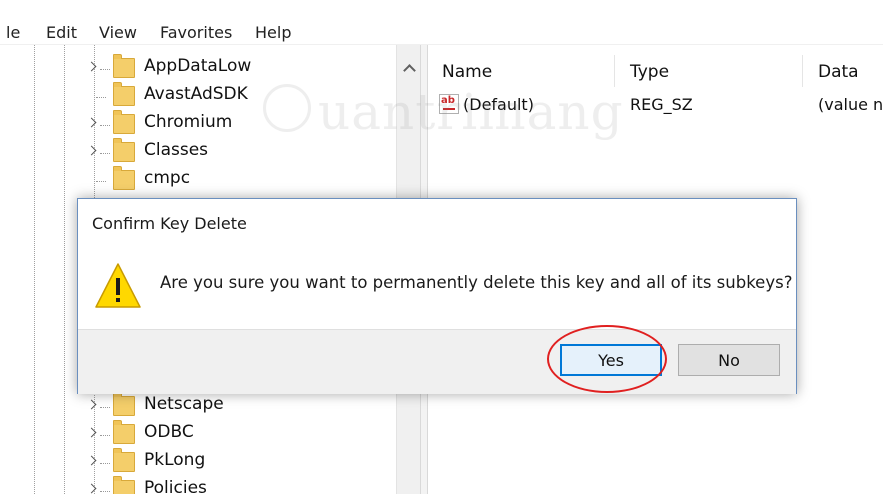 The height and width of the screenshot is (494, 883). Describe the element at coordinates (175, 486) in the screenshot. I see `tree-item-label: Policies` at that location.